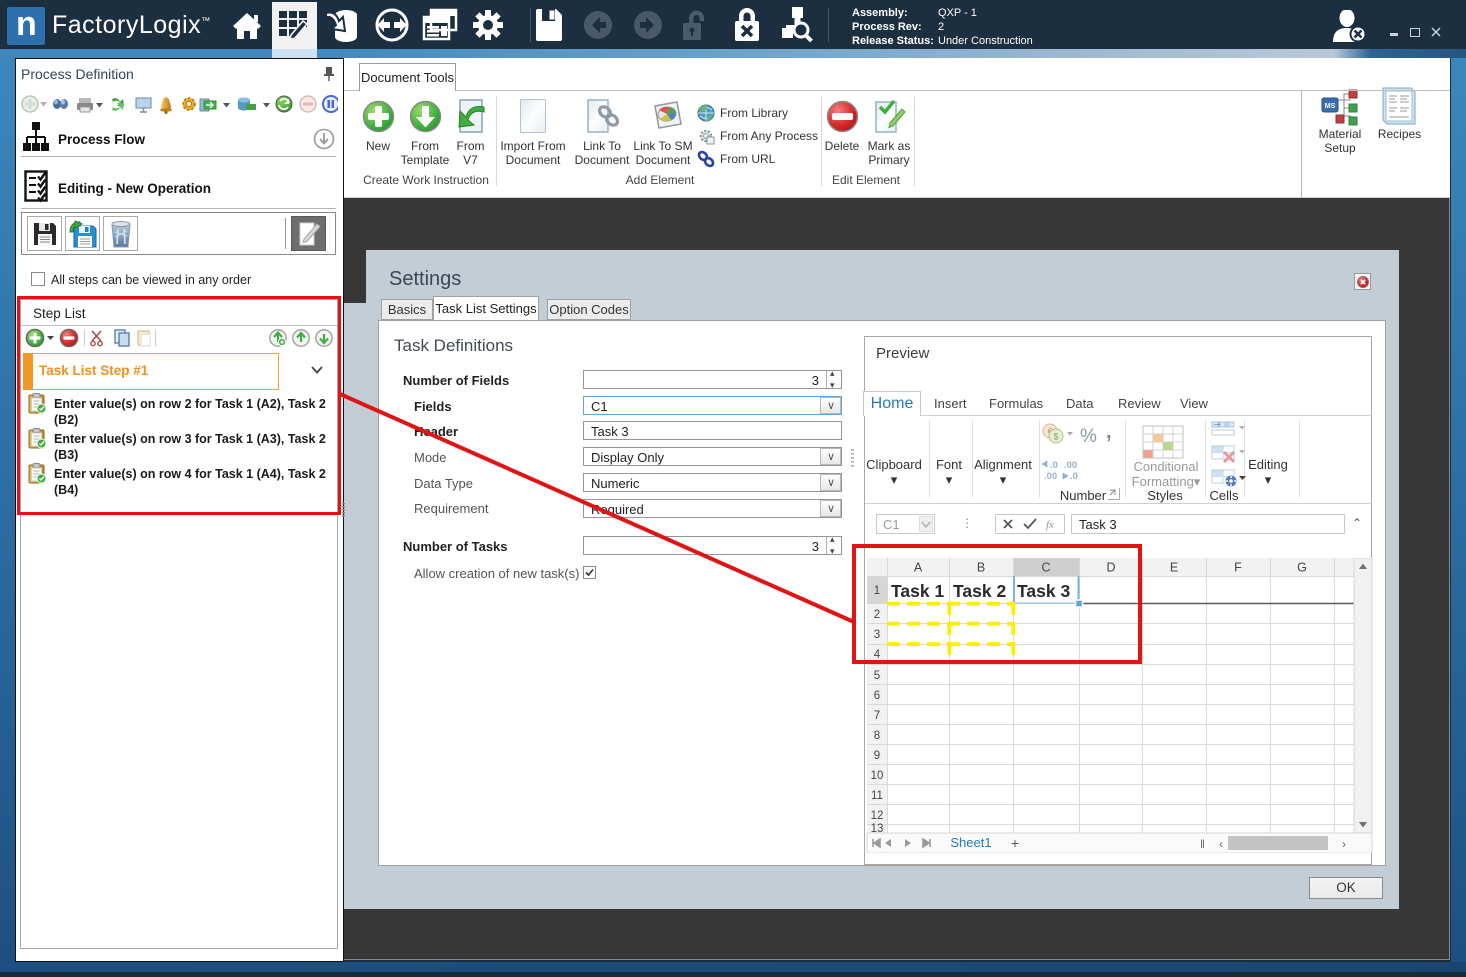 The image size is (1466, 977). I want to click on svg-text: Sheet1, so click(970, 842).